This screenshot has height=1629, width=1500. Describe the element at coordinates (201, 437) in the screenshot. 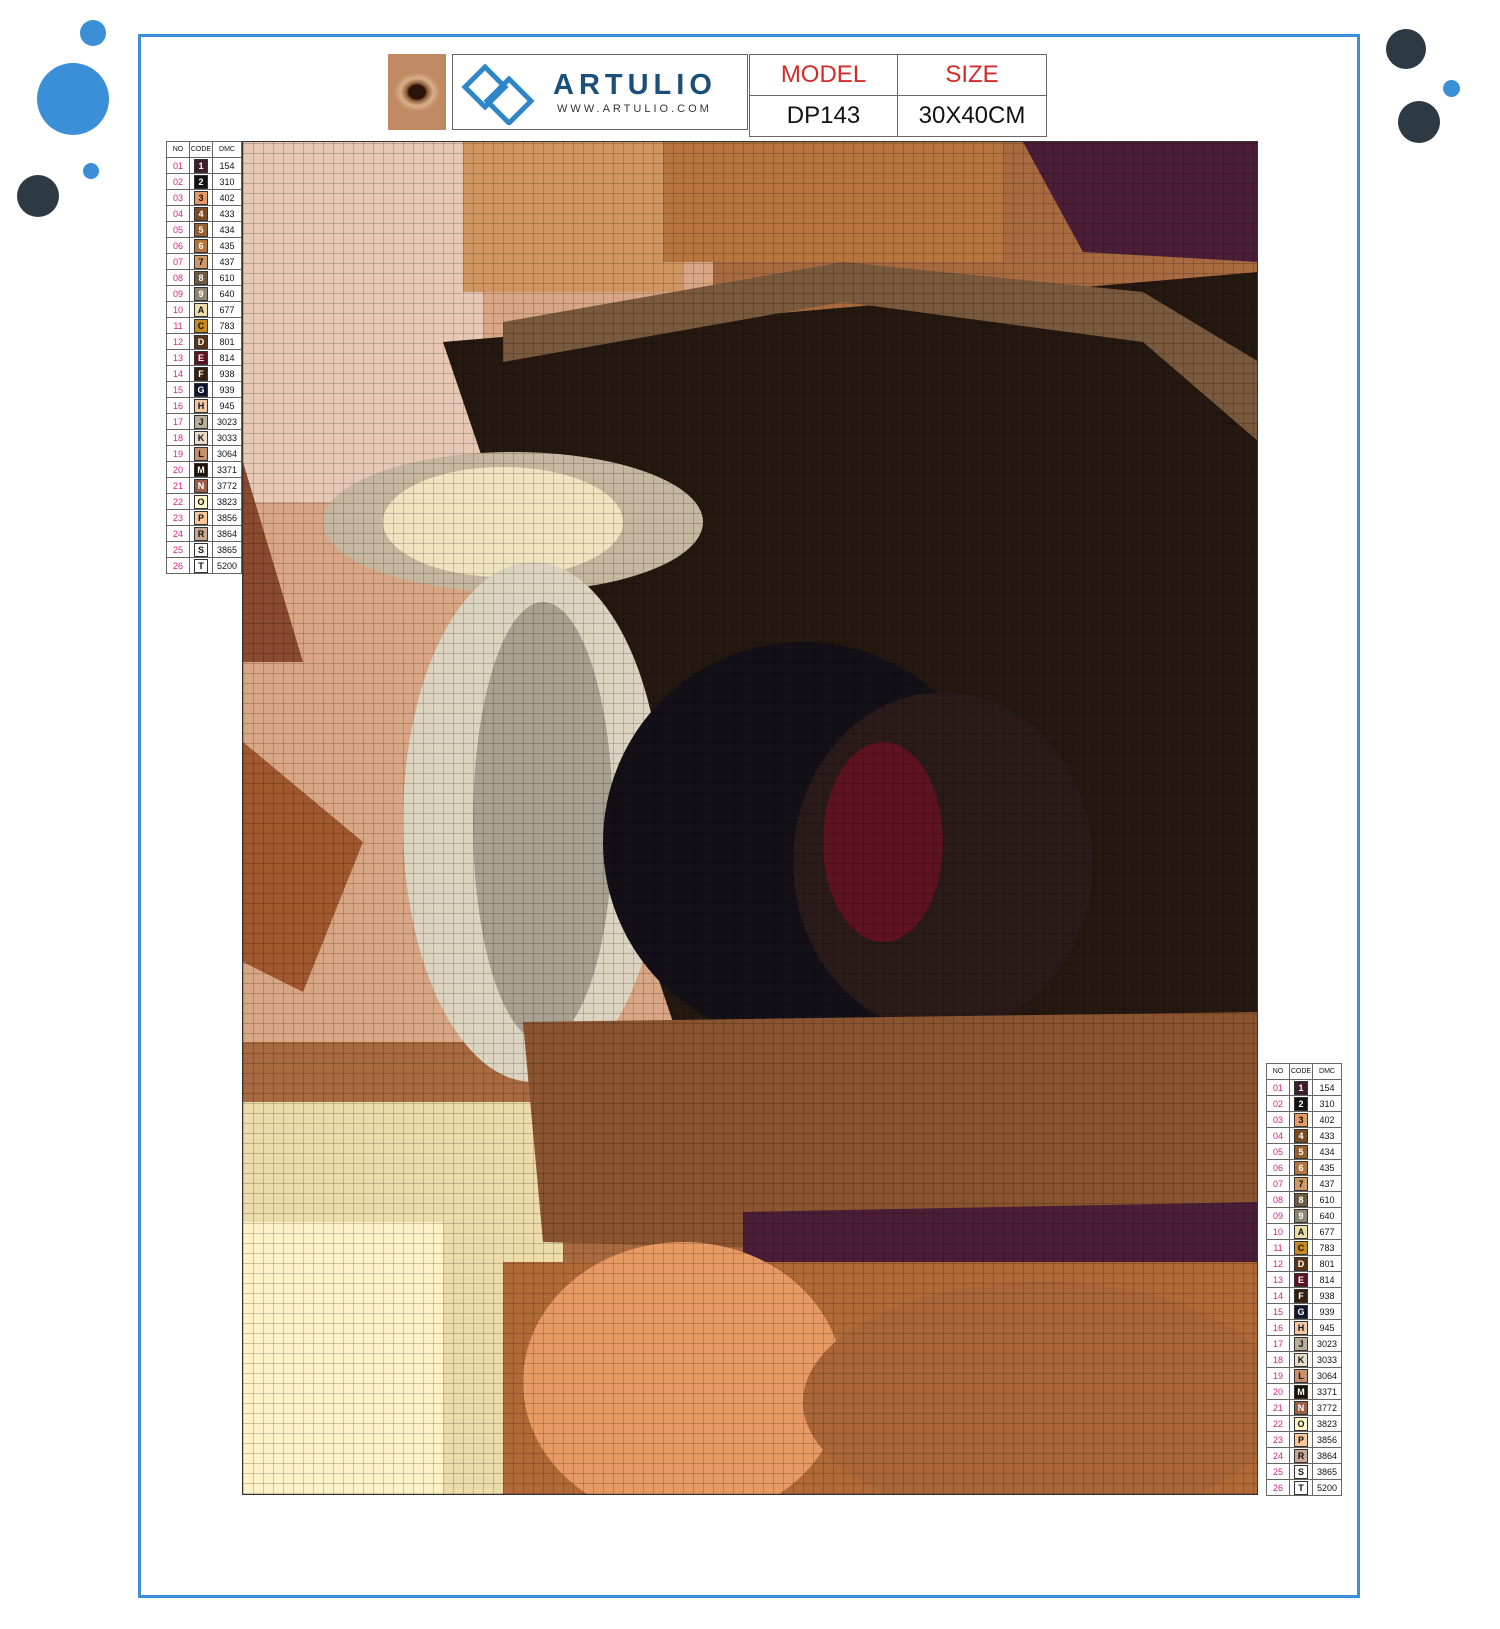

I see `legend-code-cell: K` at that location.